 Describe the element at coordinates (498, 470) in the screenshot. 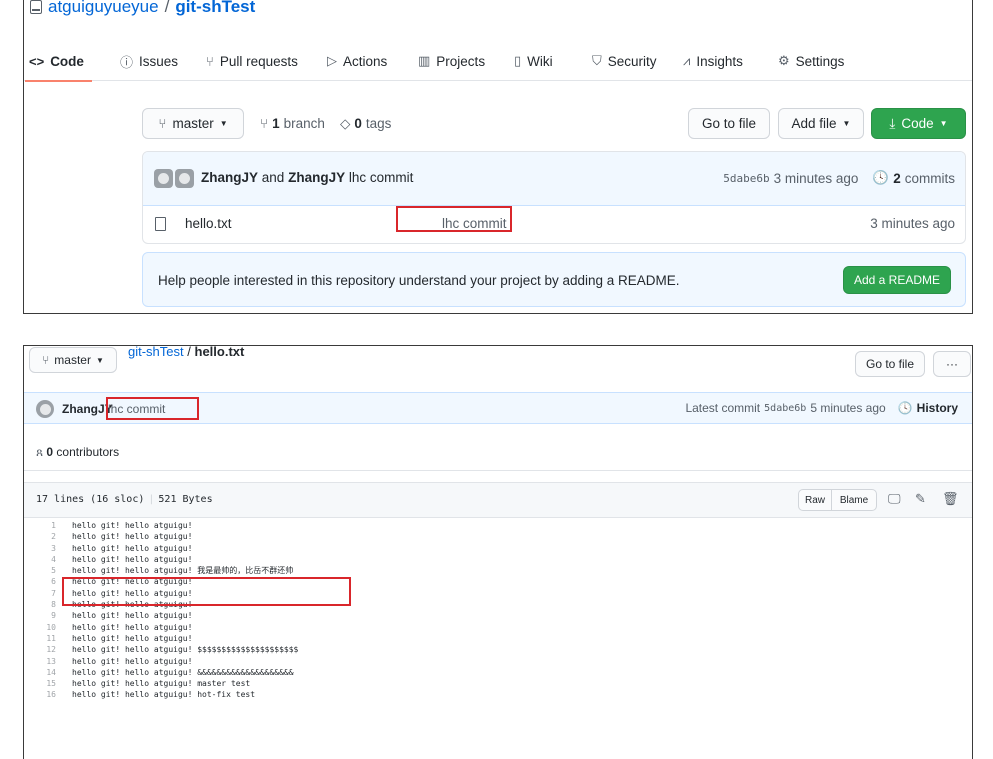

I see `divider` at that location.